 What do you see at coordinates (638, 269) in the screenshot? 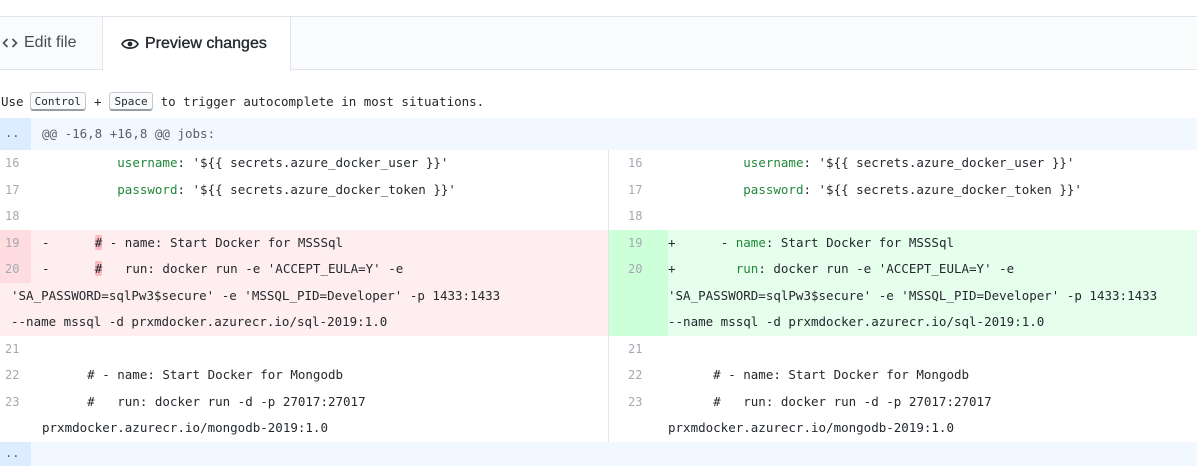
I see `added-line-number: 20` at bounding box center [638, 269].